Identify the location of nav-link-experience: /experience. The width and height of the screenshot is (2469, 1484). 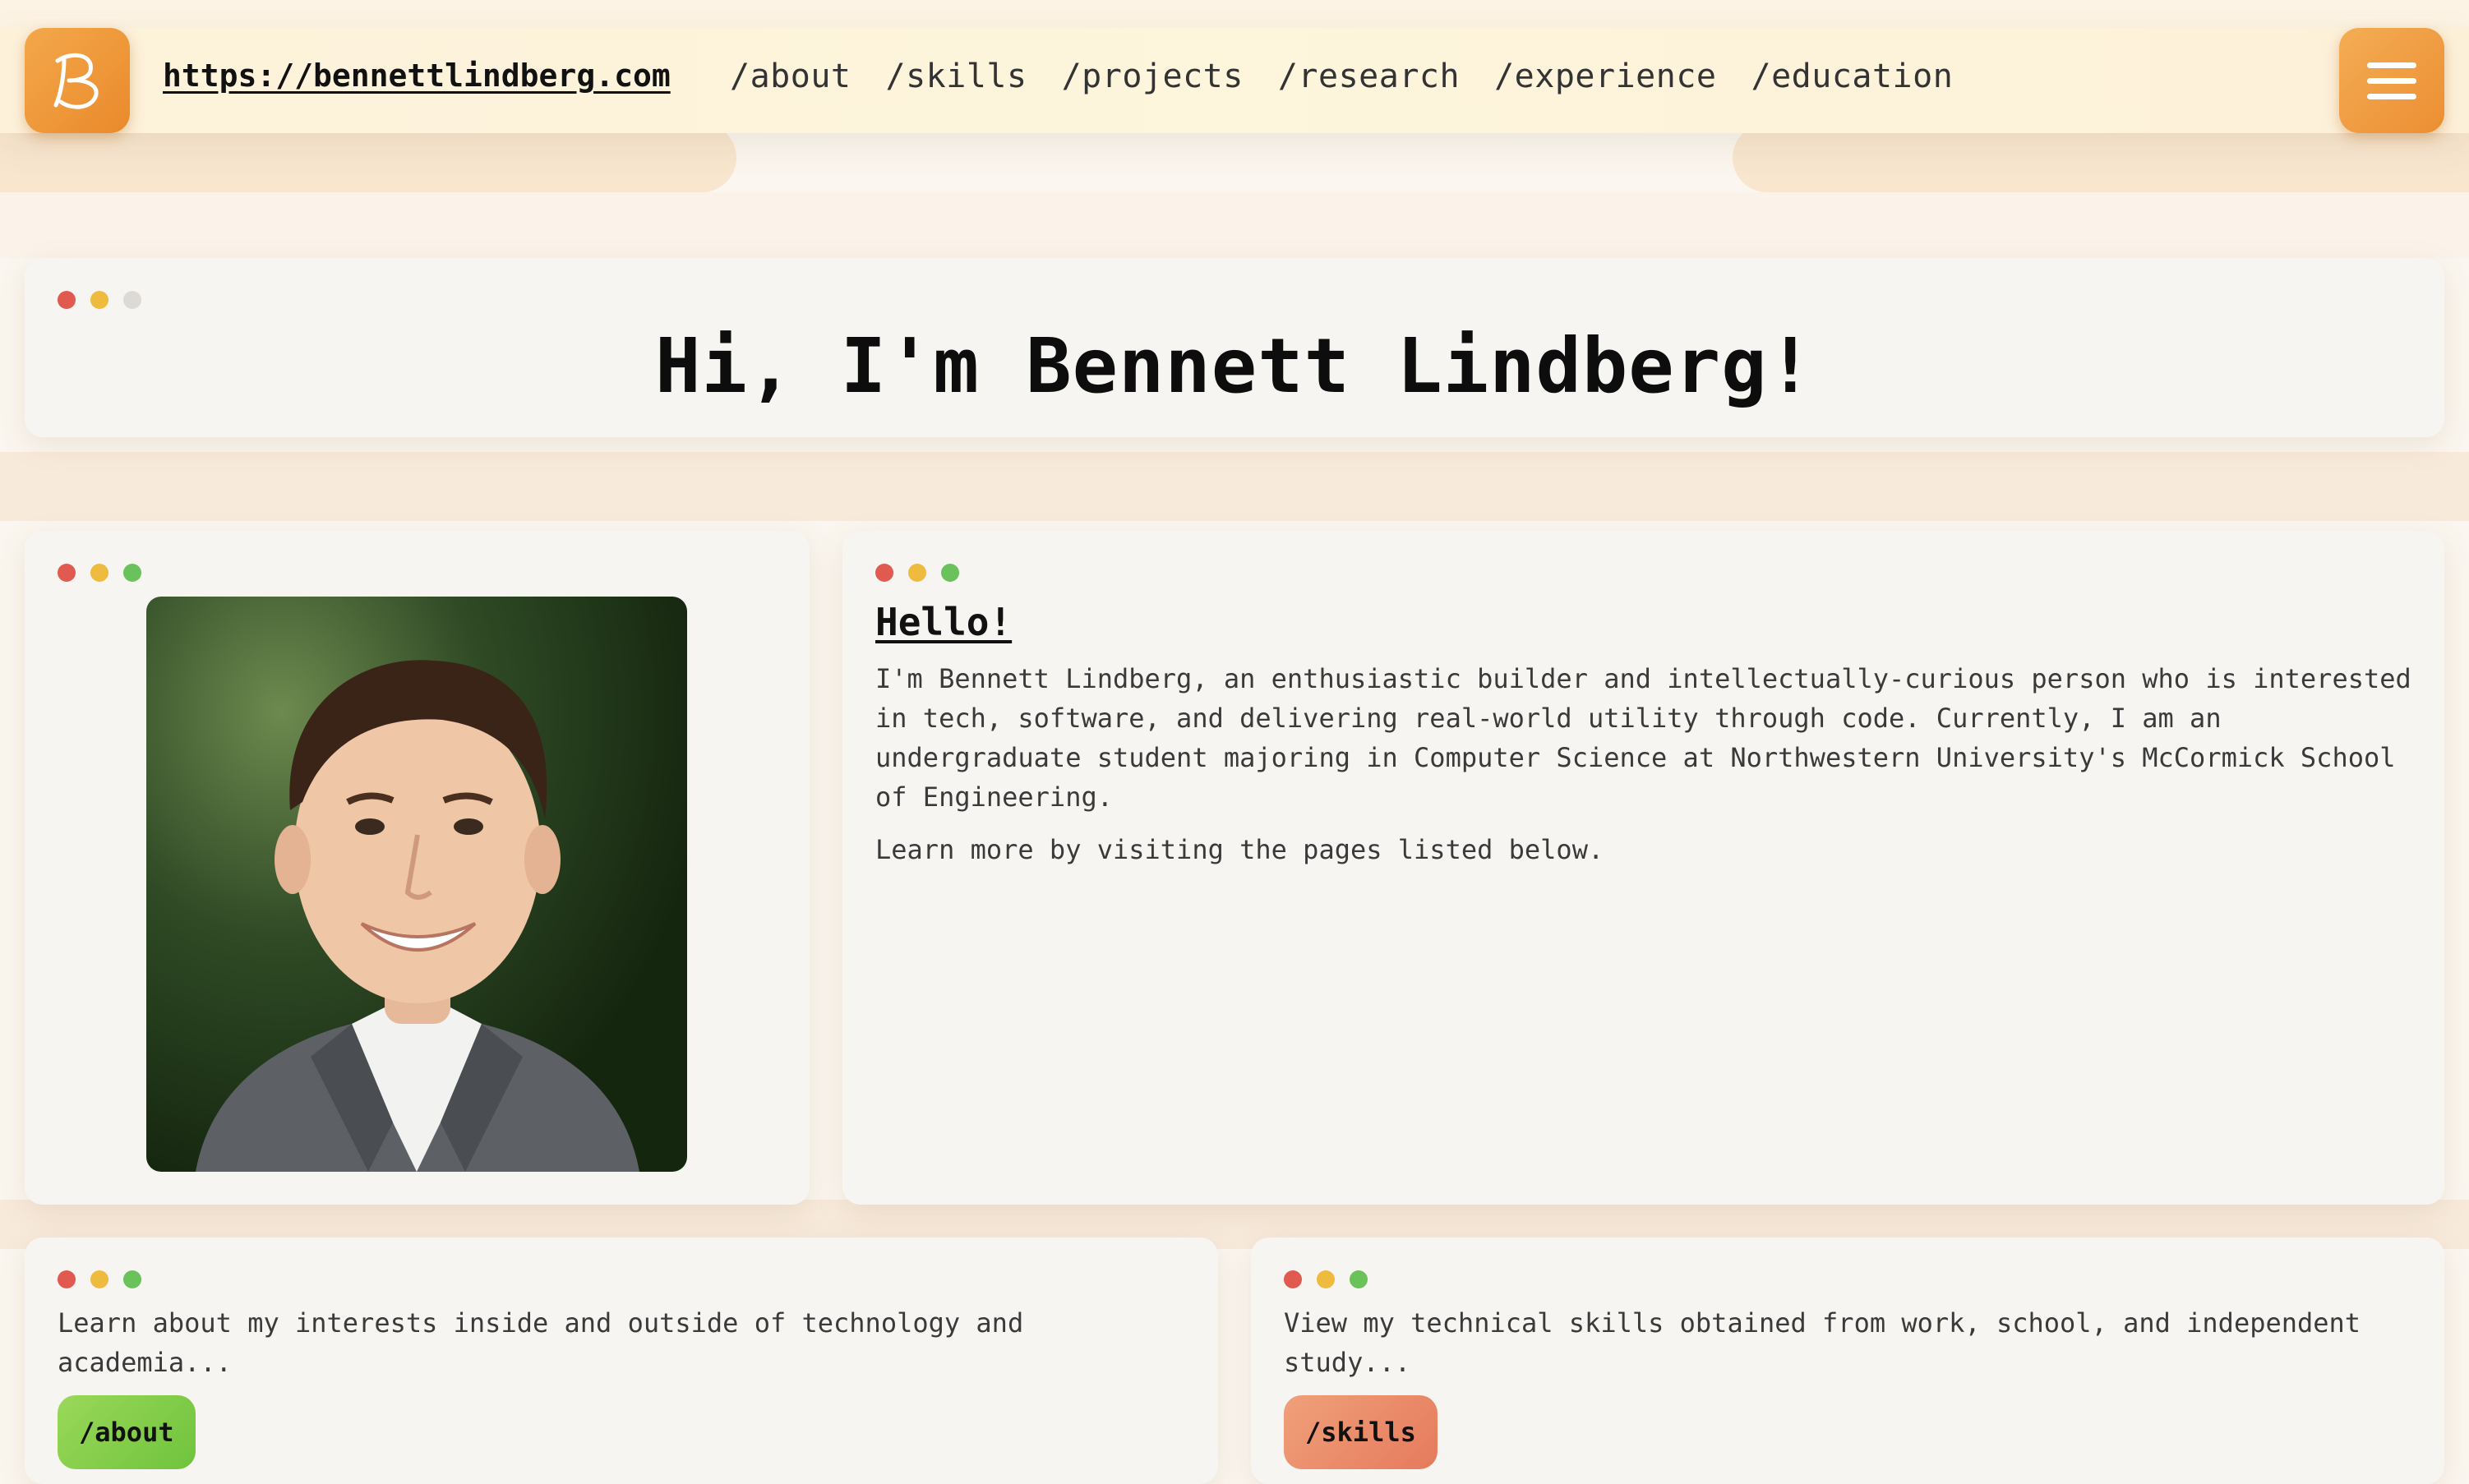
(1605, 76).